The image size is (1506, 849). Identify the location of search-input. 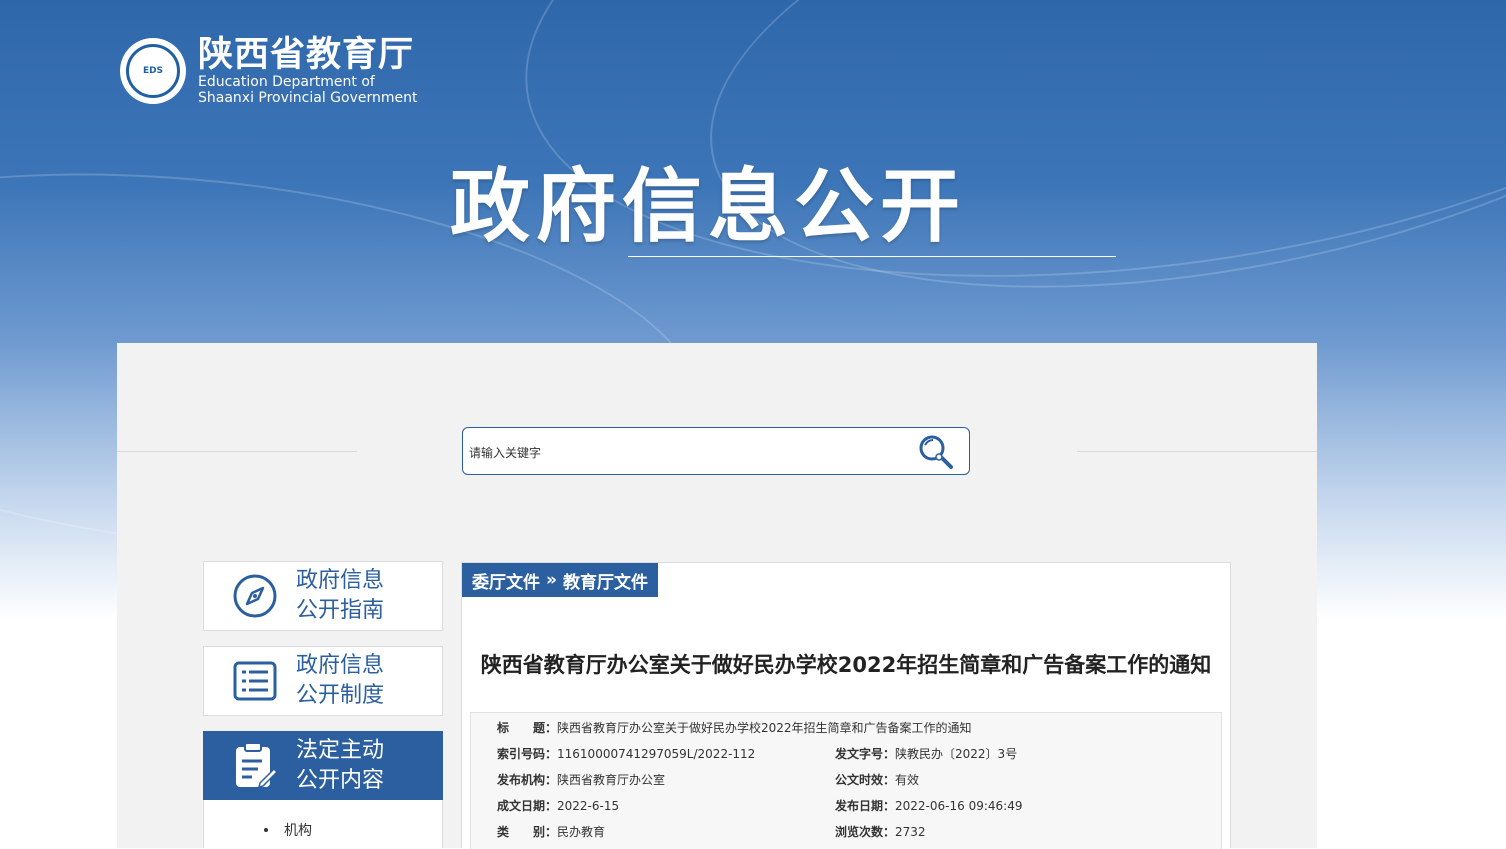
(679, 453).